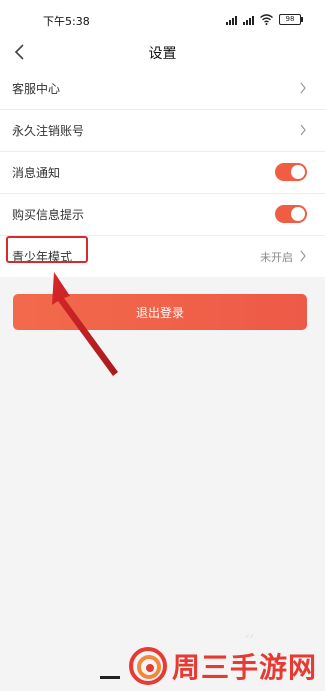 This screenshot has width=325, height=691. Describe the element at coordinates (36, 89) in the screenshot. I see `customer-service-label: 客服中心` at that location.